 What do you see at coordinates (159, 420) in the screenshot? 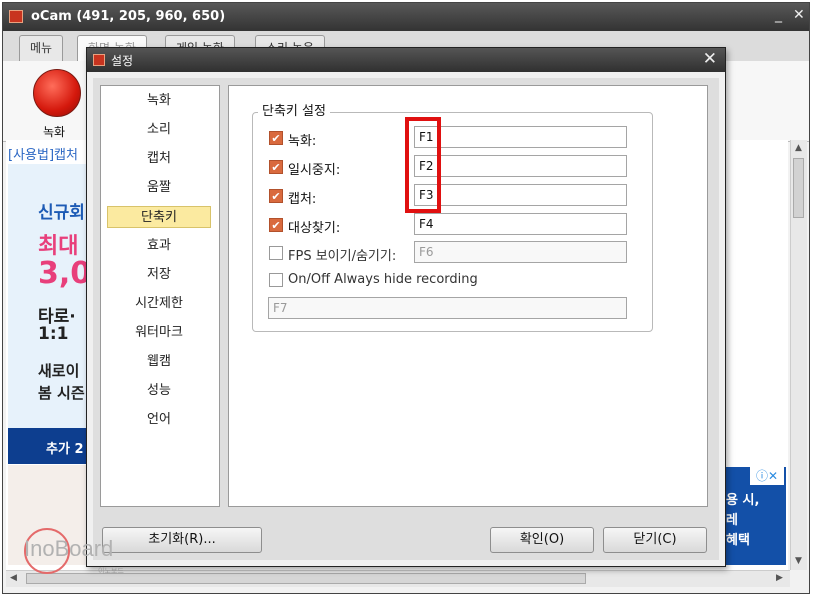
I see `category-item-language: 언어` at bounding box center [159, 420].